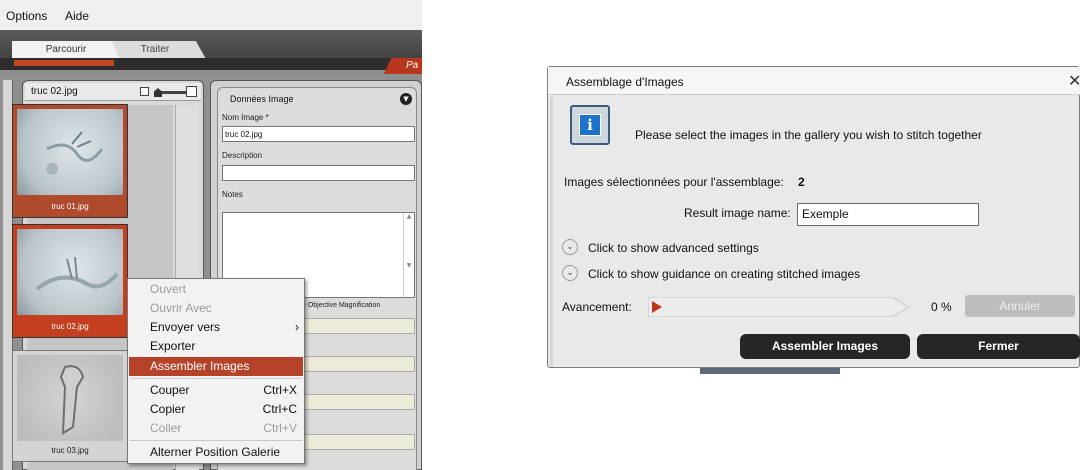  Describe the element at coordinates (297, 327) in the screenshot. I see `chevron-right-icon: ›` at that location.